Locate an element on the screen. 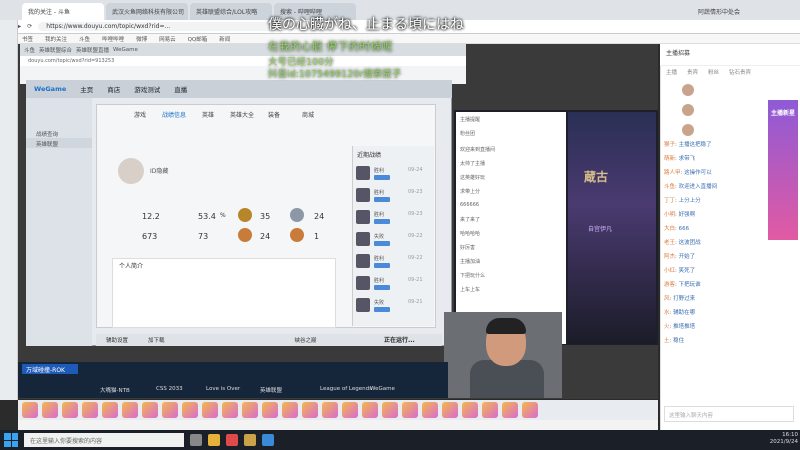 This screenshot has width=800, height=450. sidebar-item-records: 战绩查询 is located at coordinates (59, 133).